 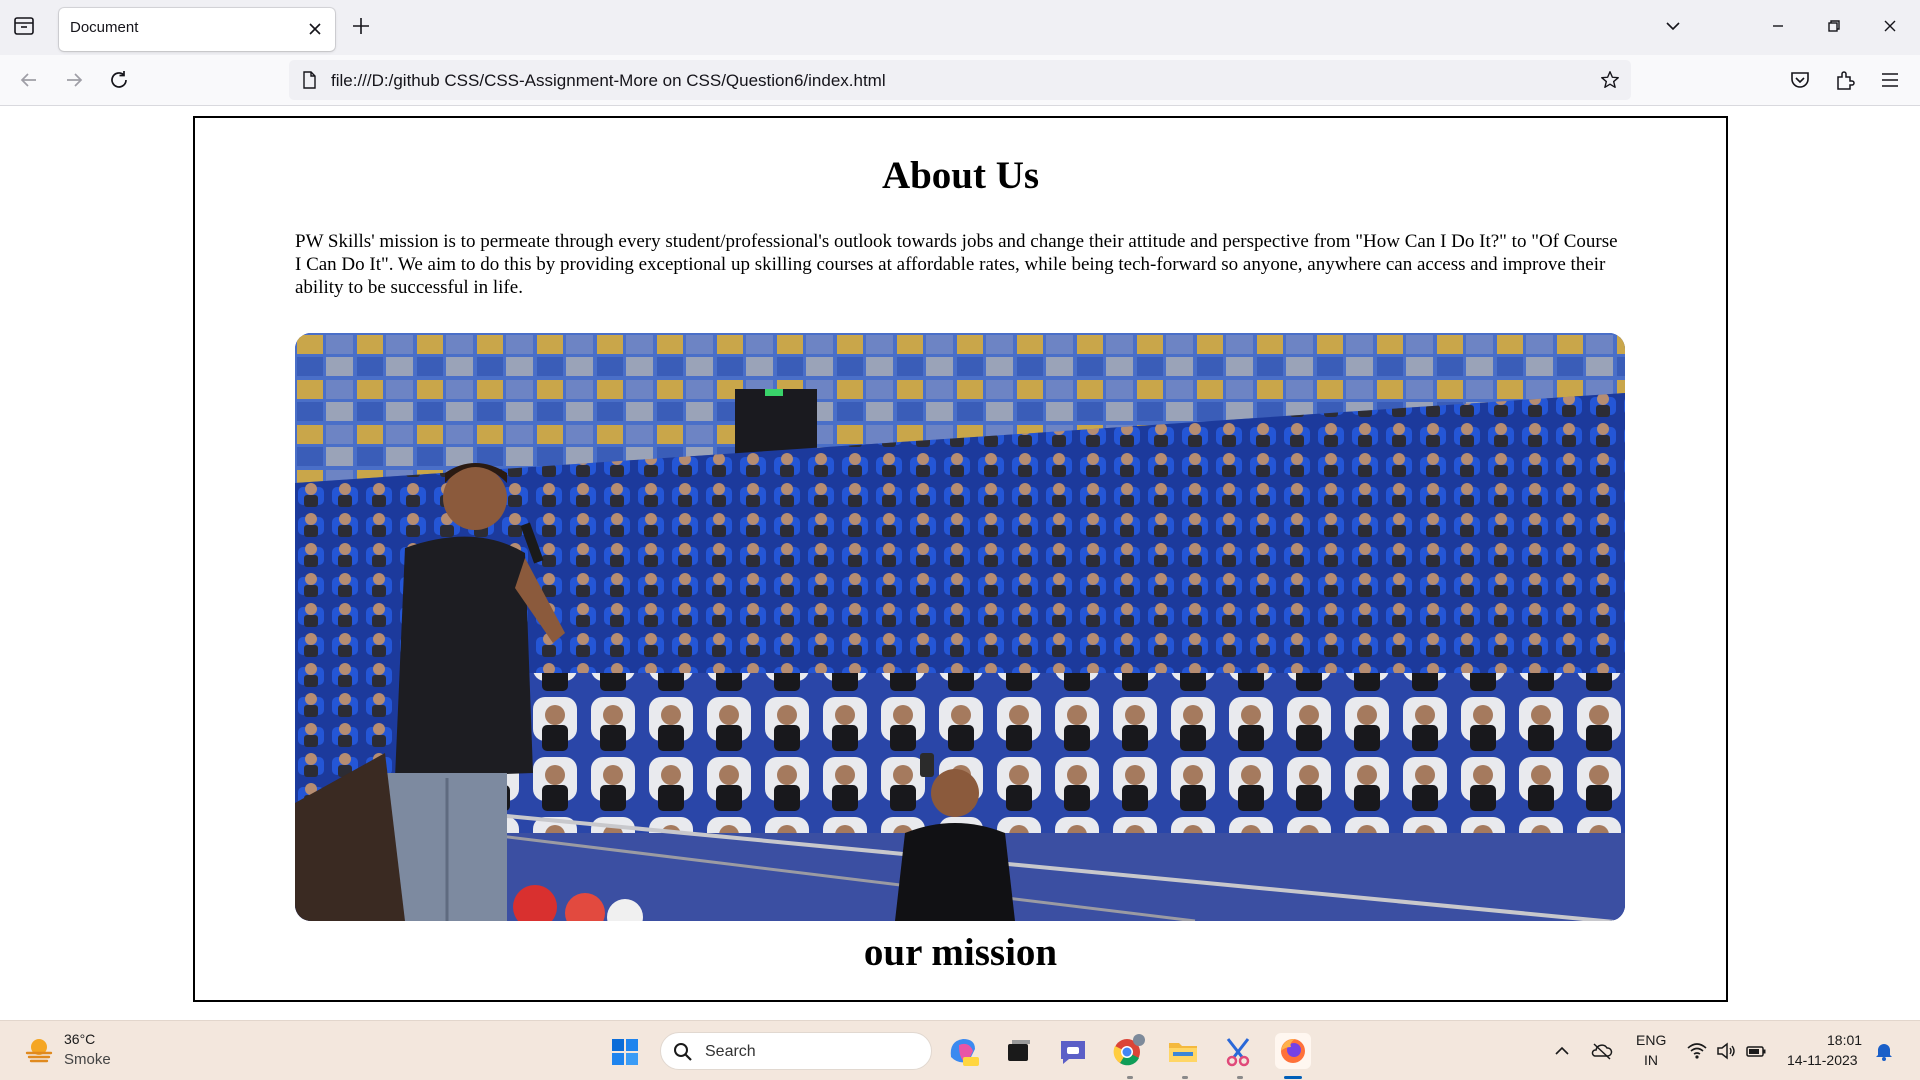 What do you see at coordinates (1778, 26) in the screenshot?
I see `minimize-icon` at bounding box center [1778, 26].